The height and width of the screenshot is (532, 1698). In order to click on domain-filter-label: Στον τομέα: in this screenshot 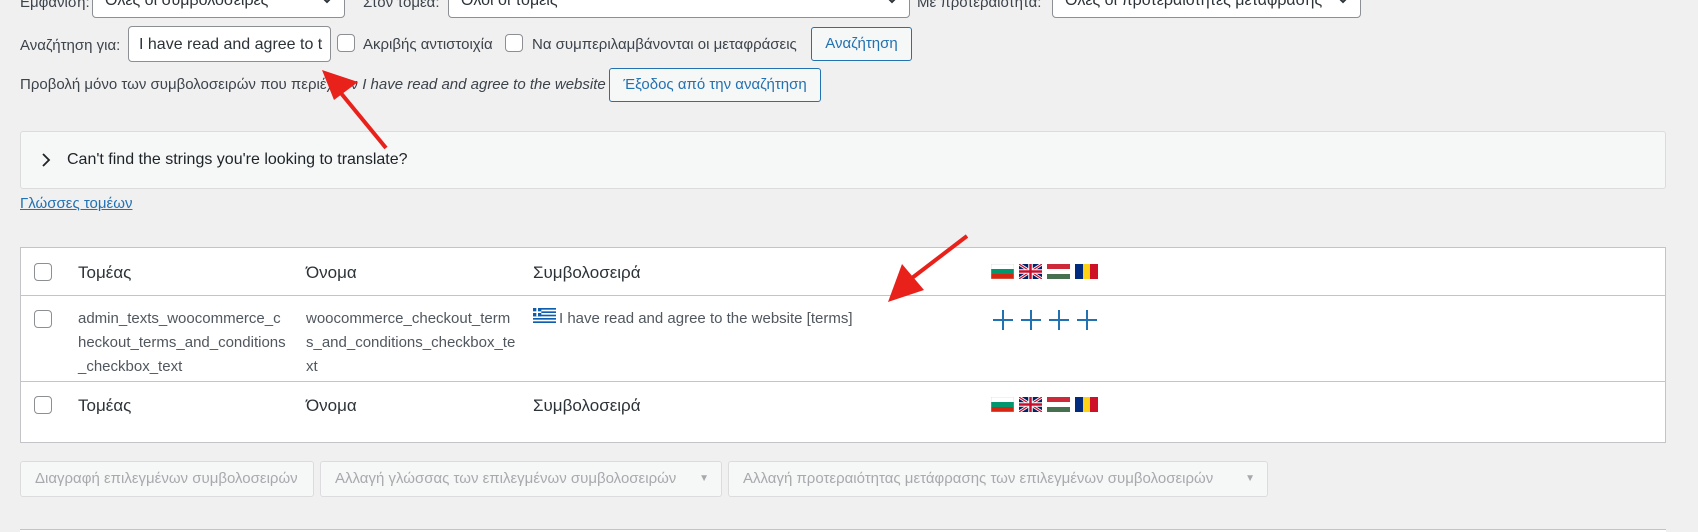, I will do `click(401, 5)`.